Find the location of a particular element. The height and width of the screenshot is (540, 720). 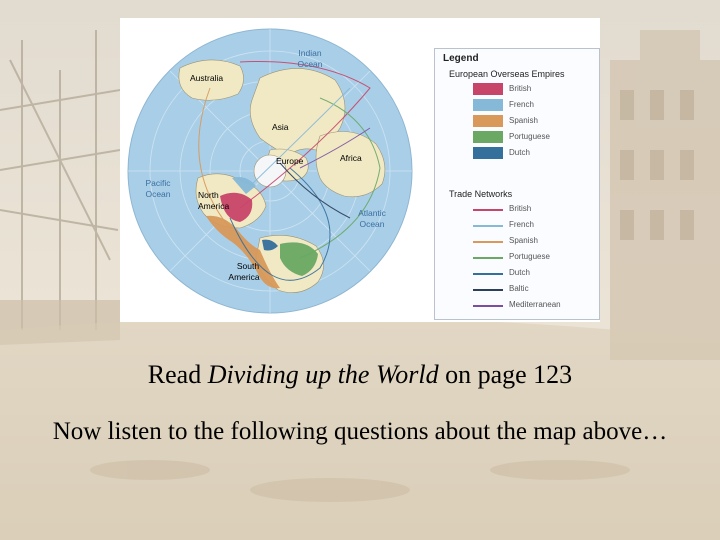

legend-empire-spanish: Spanish is located at coordinates (533, 121).